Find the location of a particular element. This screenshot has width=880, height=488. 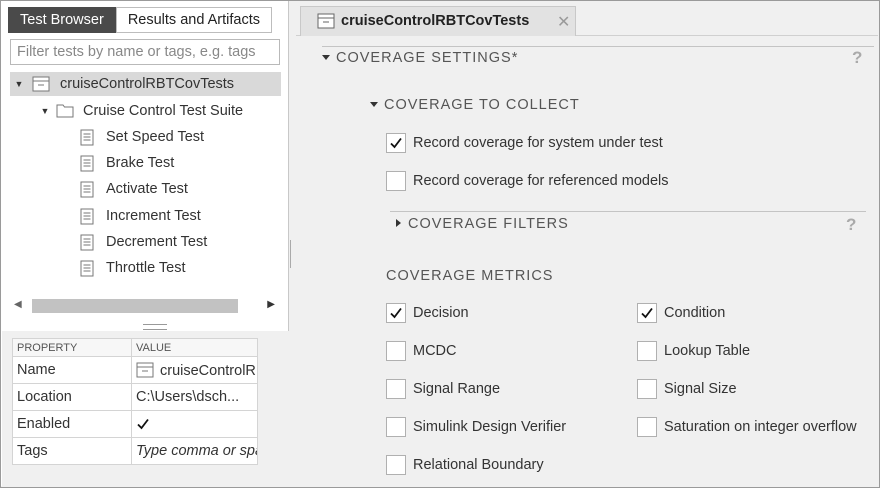

tree-item-label: Activate Test is located at coordinates (147, 189).